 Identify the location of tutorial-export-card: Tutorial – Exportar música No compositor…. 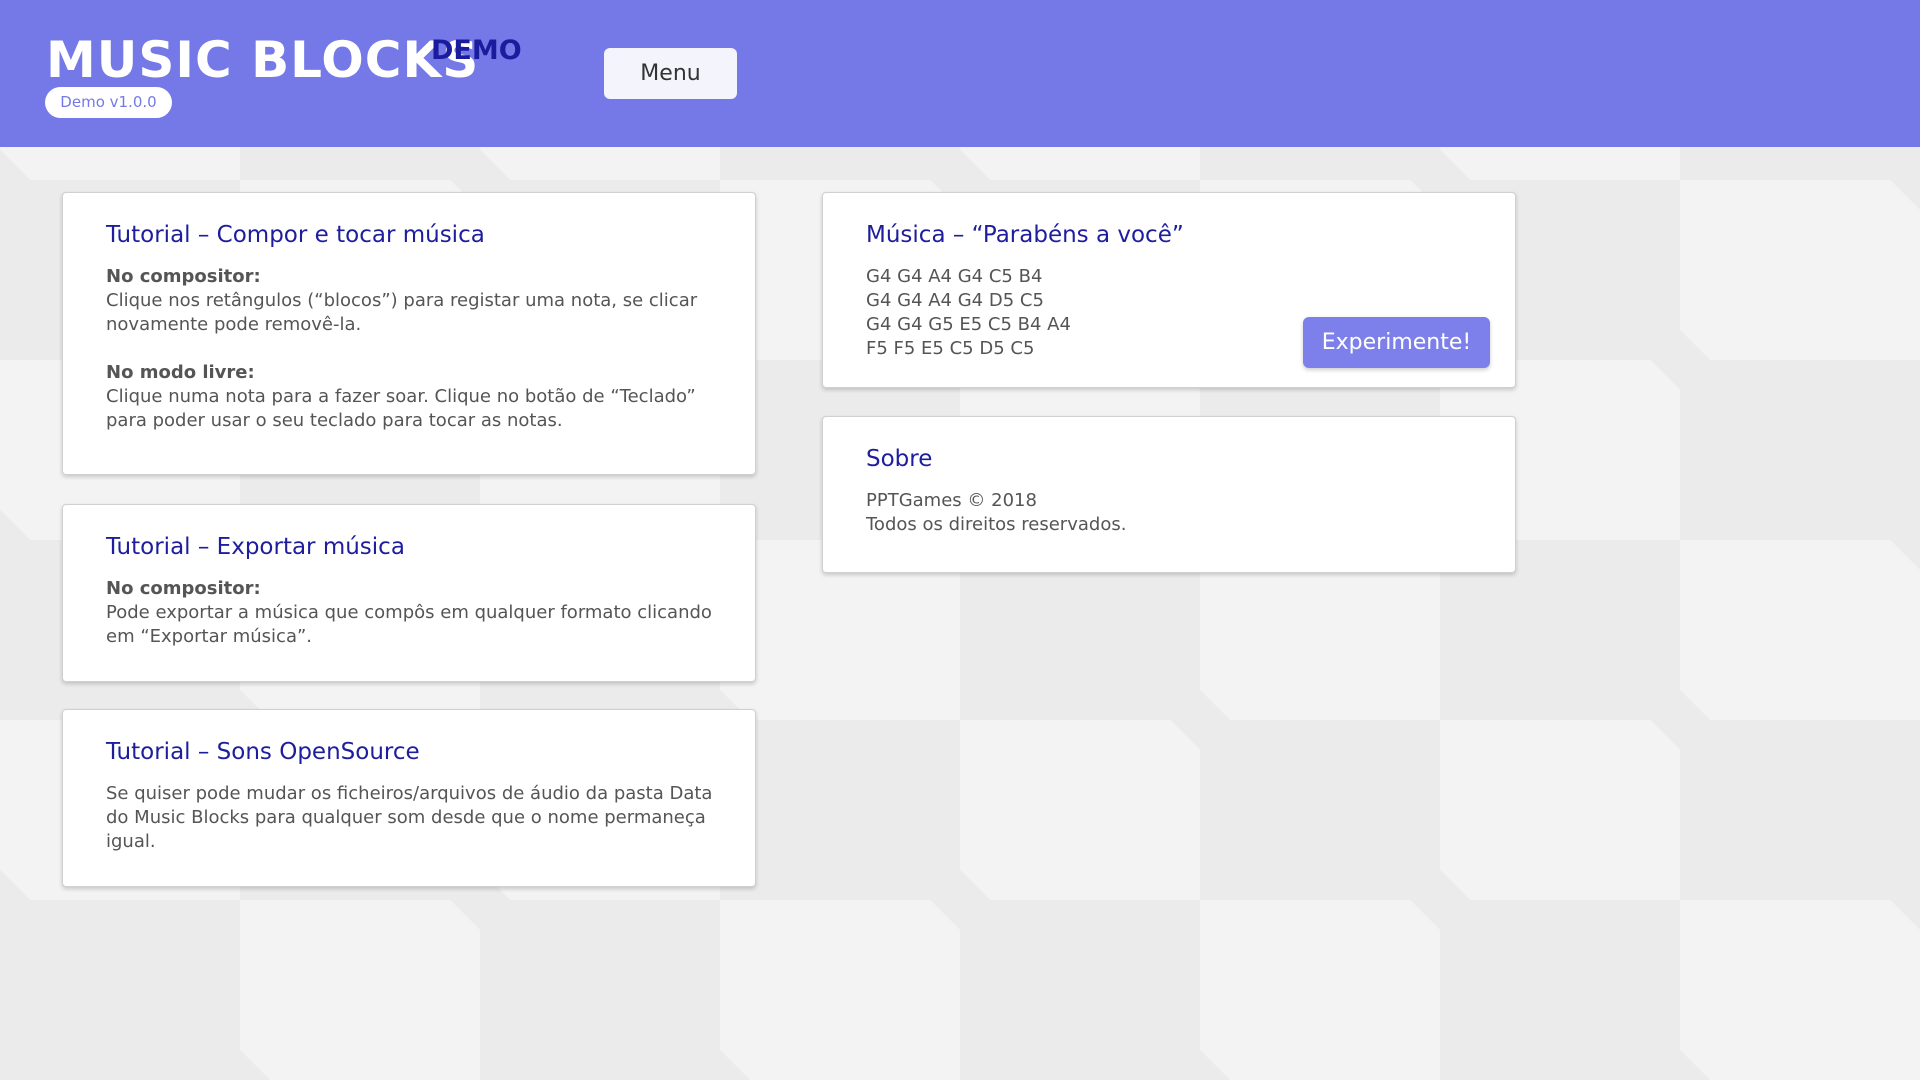
(409, 593).